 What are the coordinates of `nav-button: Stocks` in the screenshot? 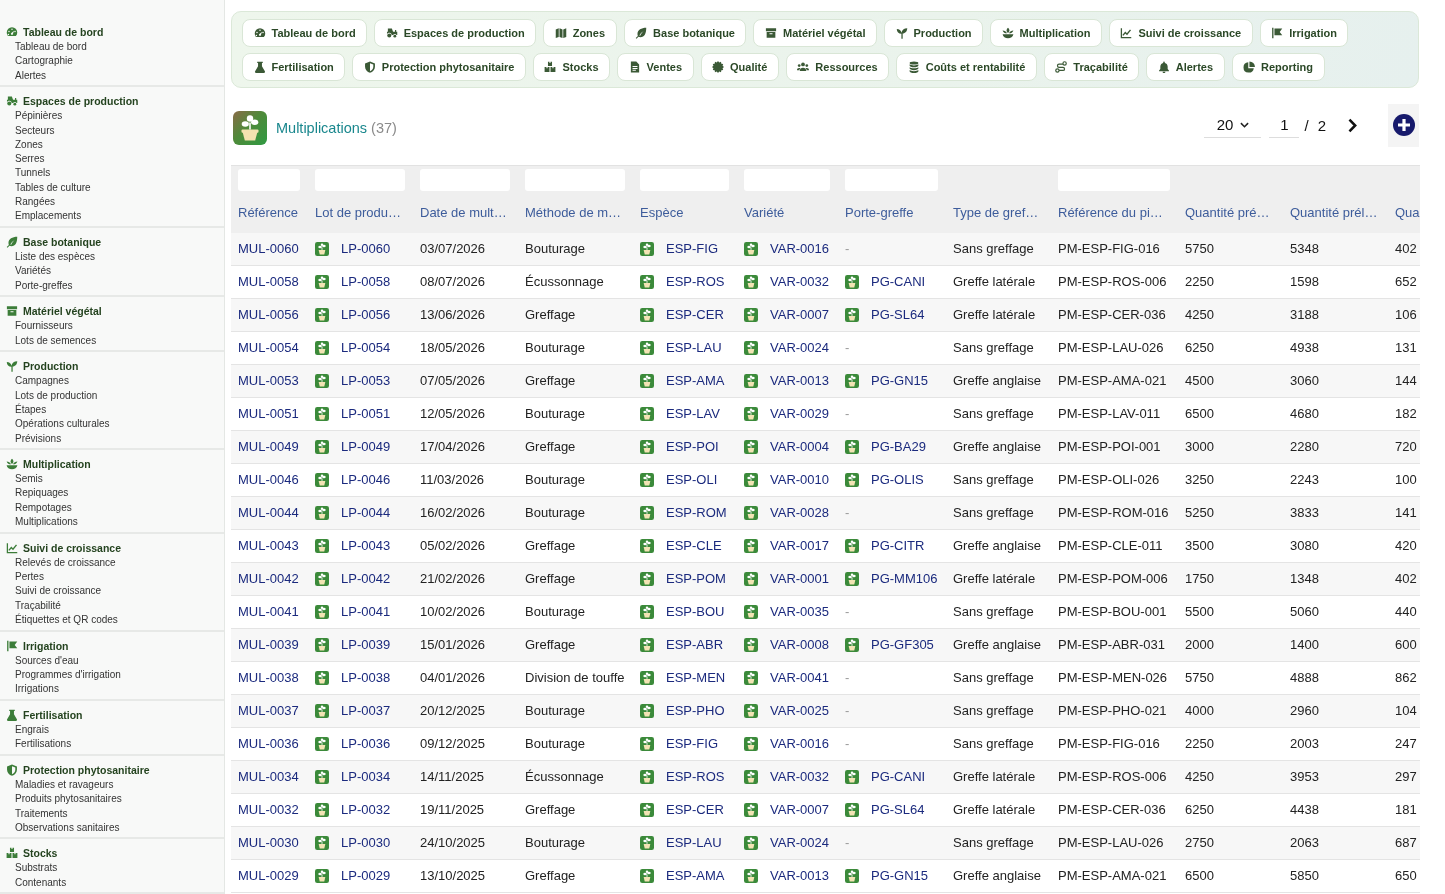 It's located at (572, 67).